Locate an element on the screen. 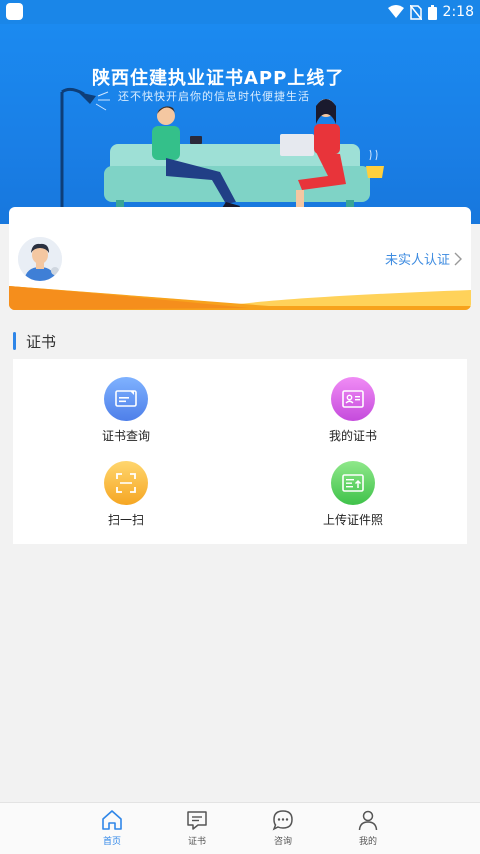  my-certificates-button: 我的证书 is located at coordinates (353, 414).